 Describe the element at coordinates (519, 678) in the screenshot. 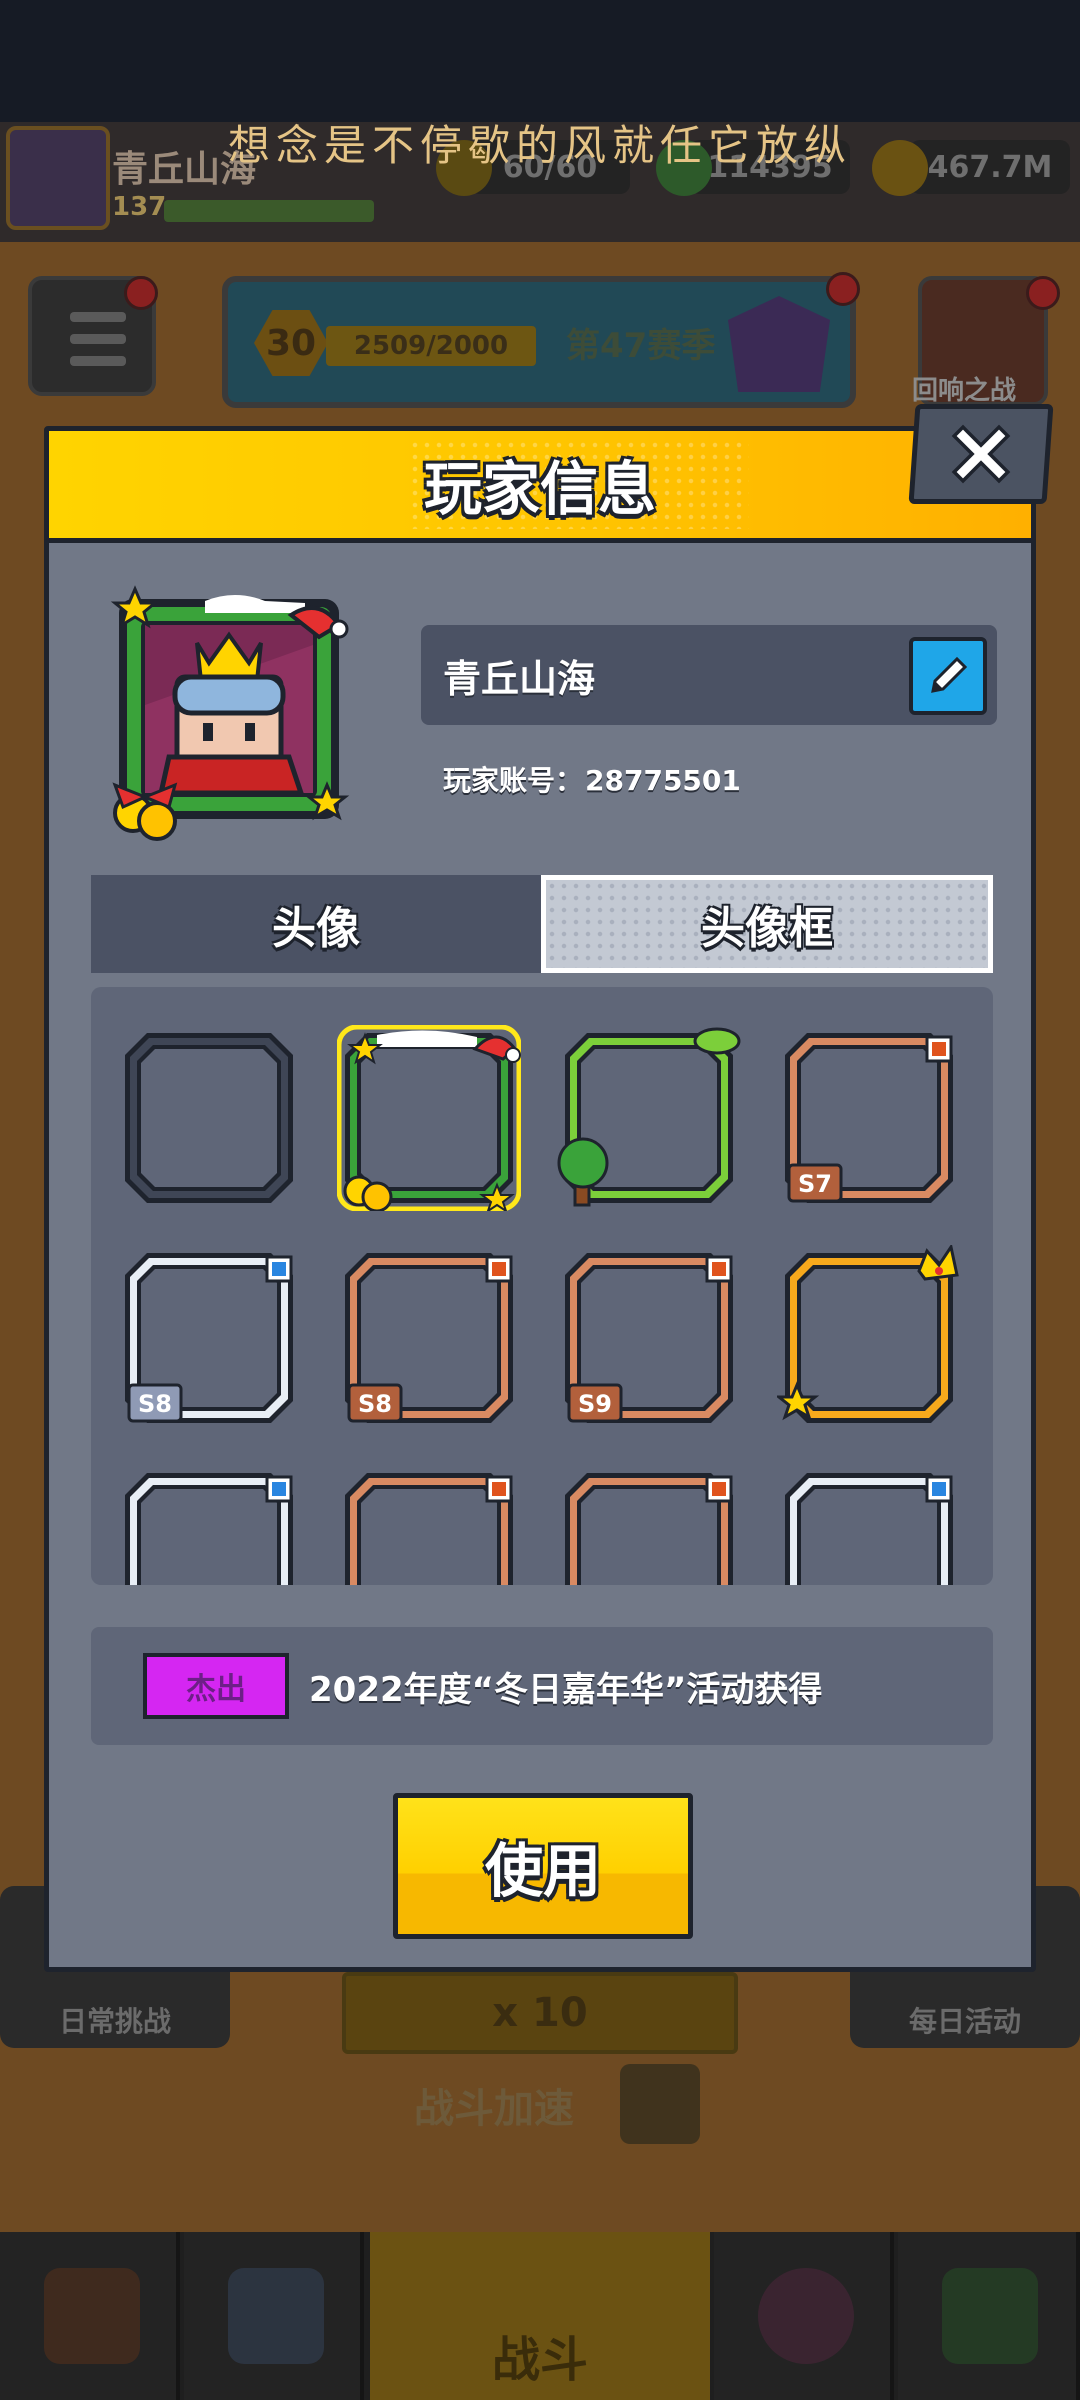

I see `player-name: 青丘山海` at that location.